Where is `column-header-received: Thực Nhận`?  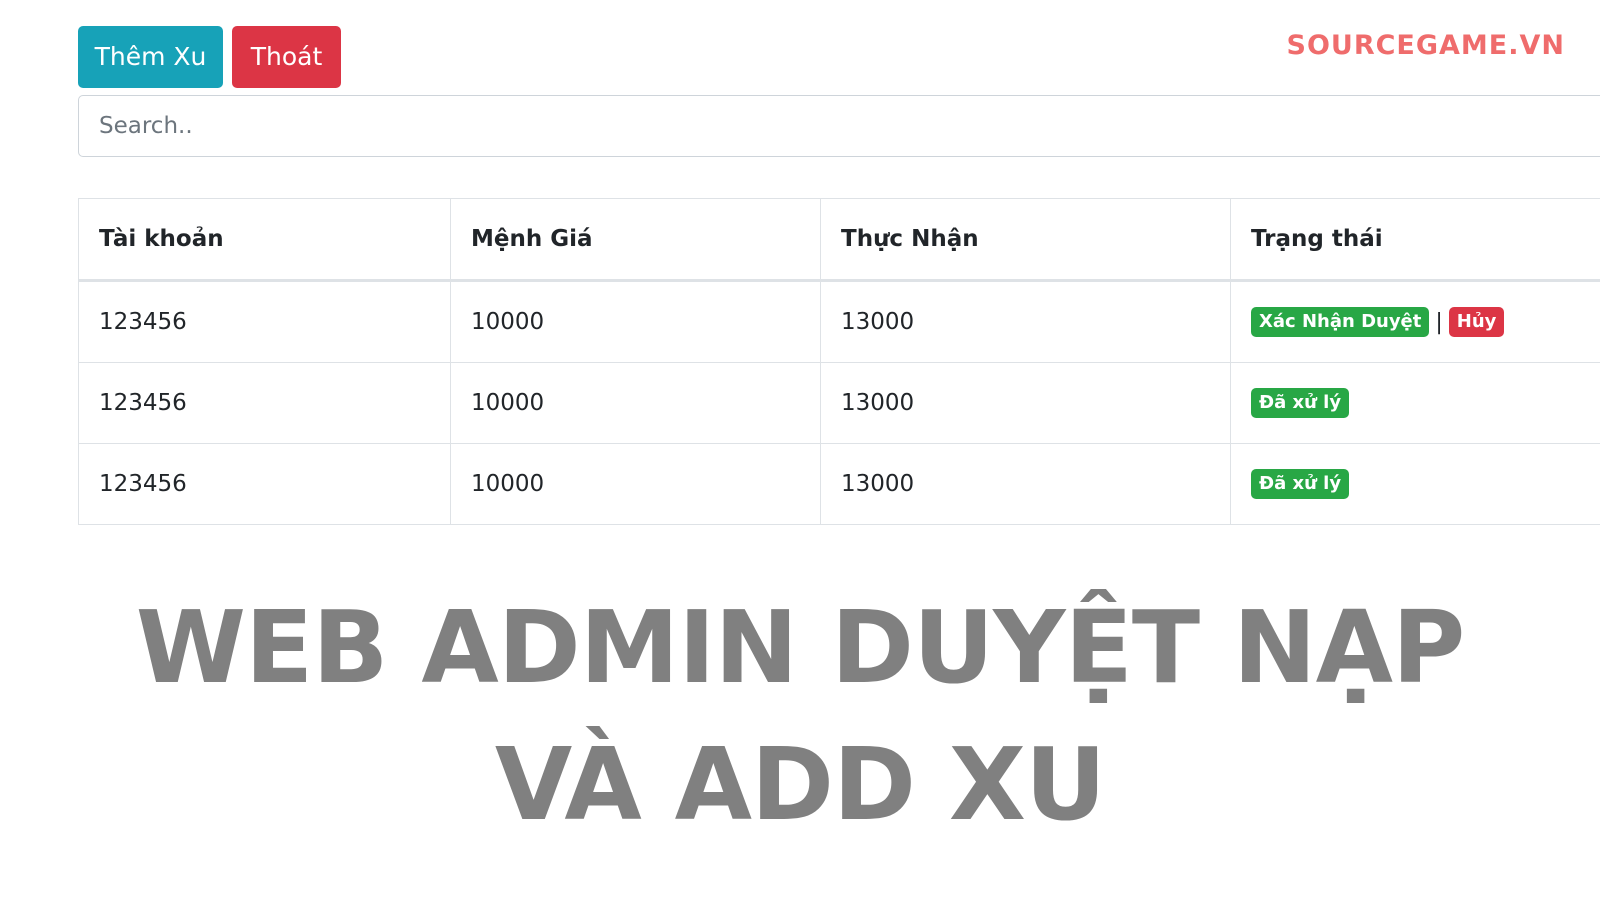 column-header-received: Thực Nhận is located at coordinates (1025, 240).